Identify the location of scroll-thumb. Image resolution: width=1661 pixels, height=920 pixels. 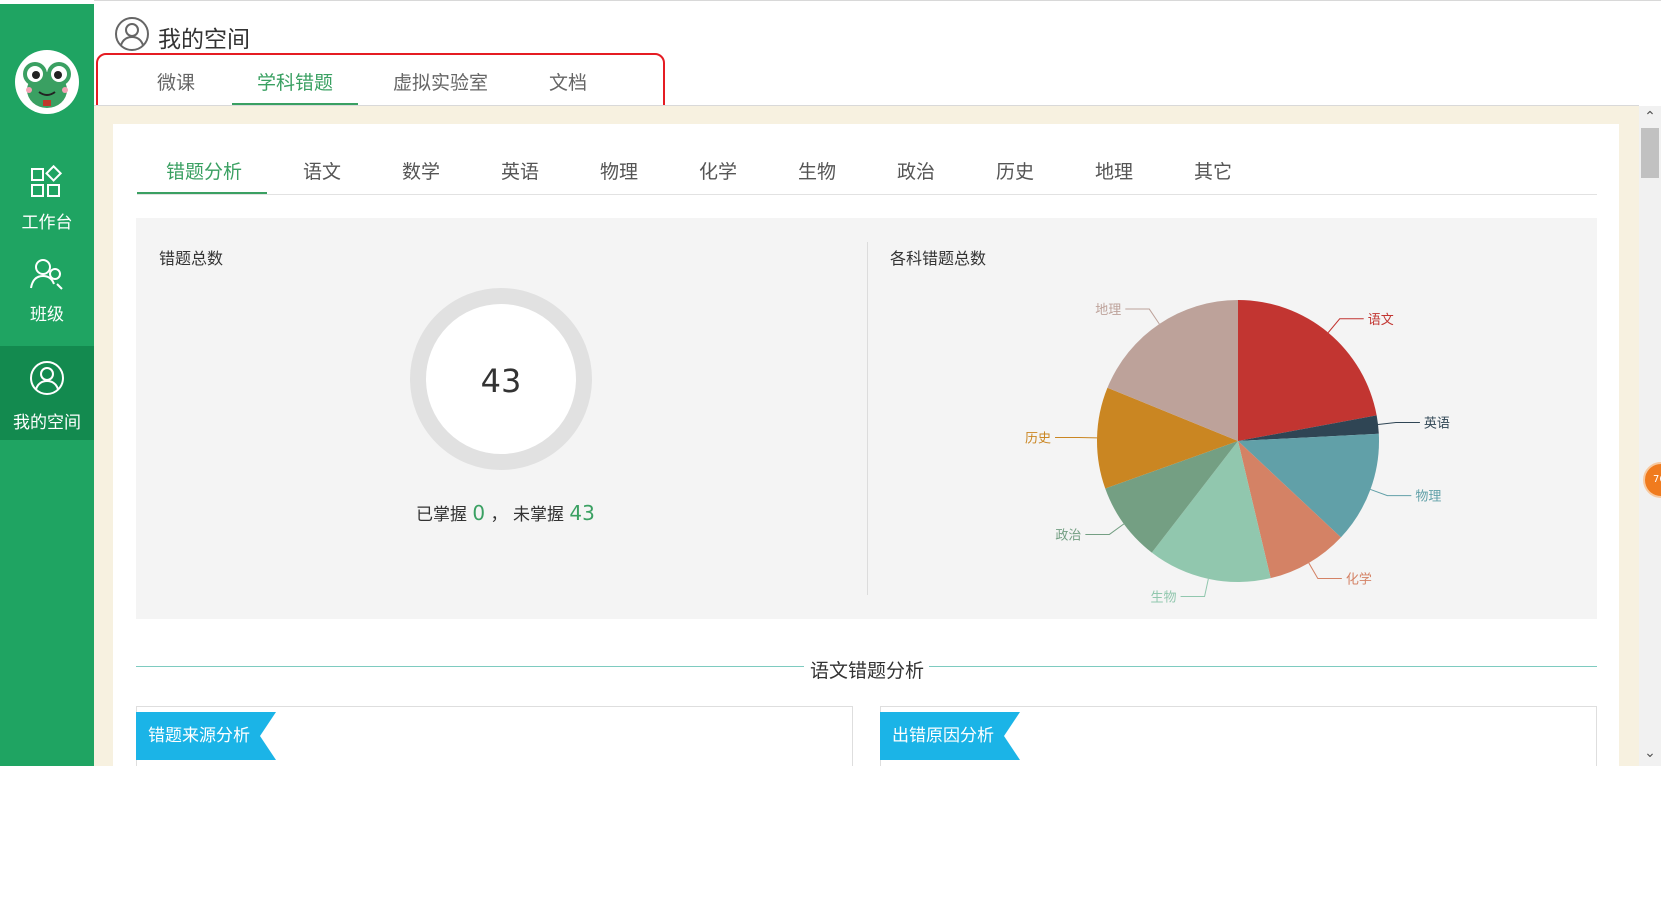
(1650, 153).